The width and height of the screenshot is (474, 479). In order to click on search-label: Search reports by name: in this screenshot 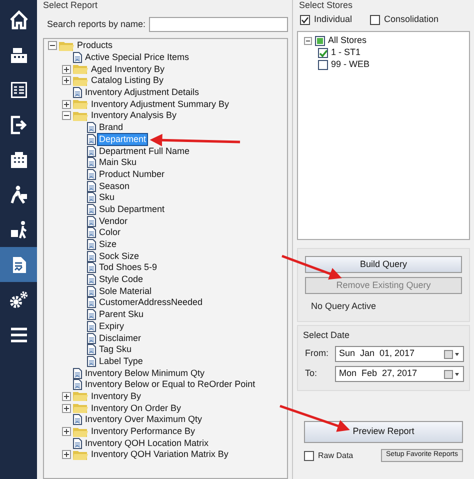, I will do `click(96, 24)`.